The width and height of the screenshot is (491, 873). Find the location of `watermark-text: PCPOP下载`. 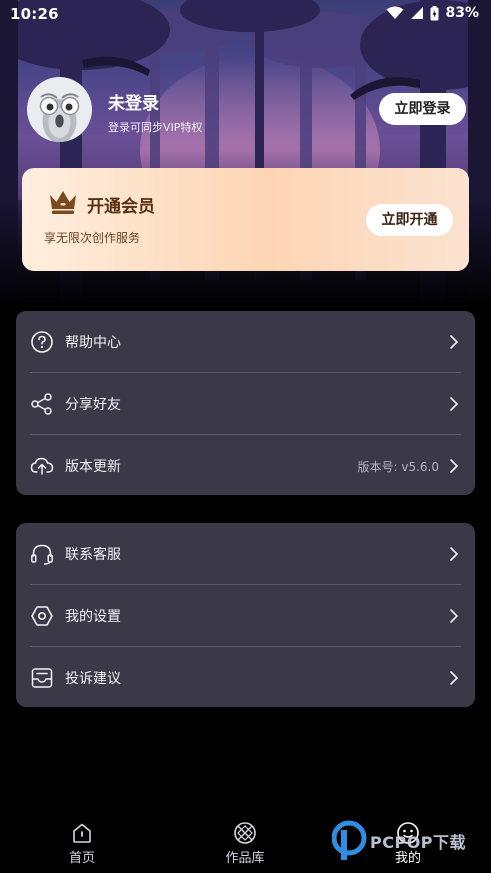

watermark-text: PCPOP下载 is located at coordinates (418, 842).